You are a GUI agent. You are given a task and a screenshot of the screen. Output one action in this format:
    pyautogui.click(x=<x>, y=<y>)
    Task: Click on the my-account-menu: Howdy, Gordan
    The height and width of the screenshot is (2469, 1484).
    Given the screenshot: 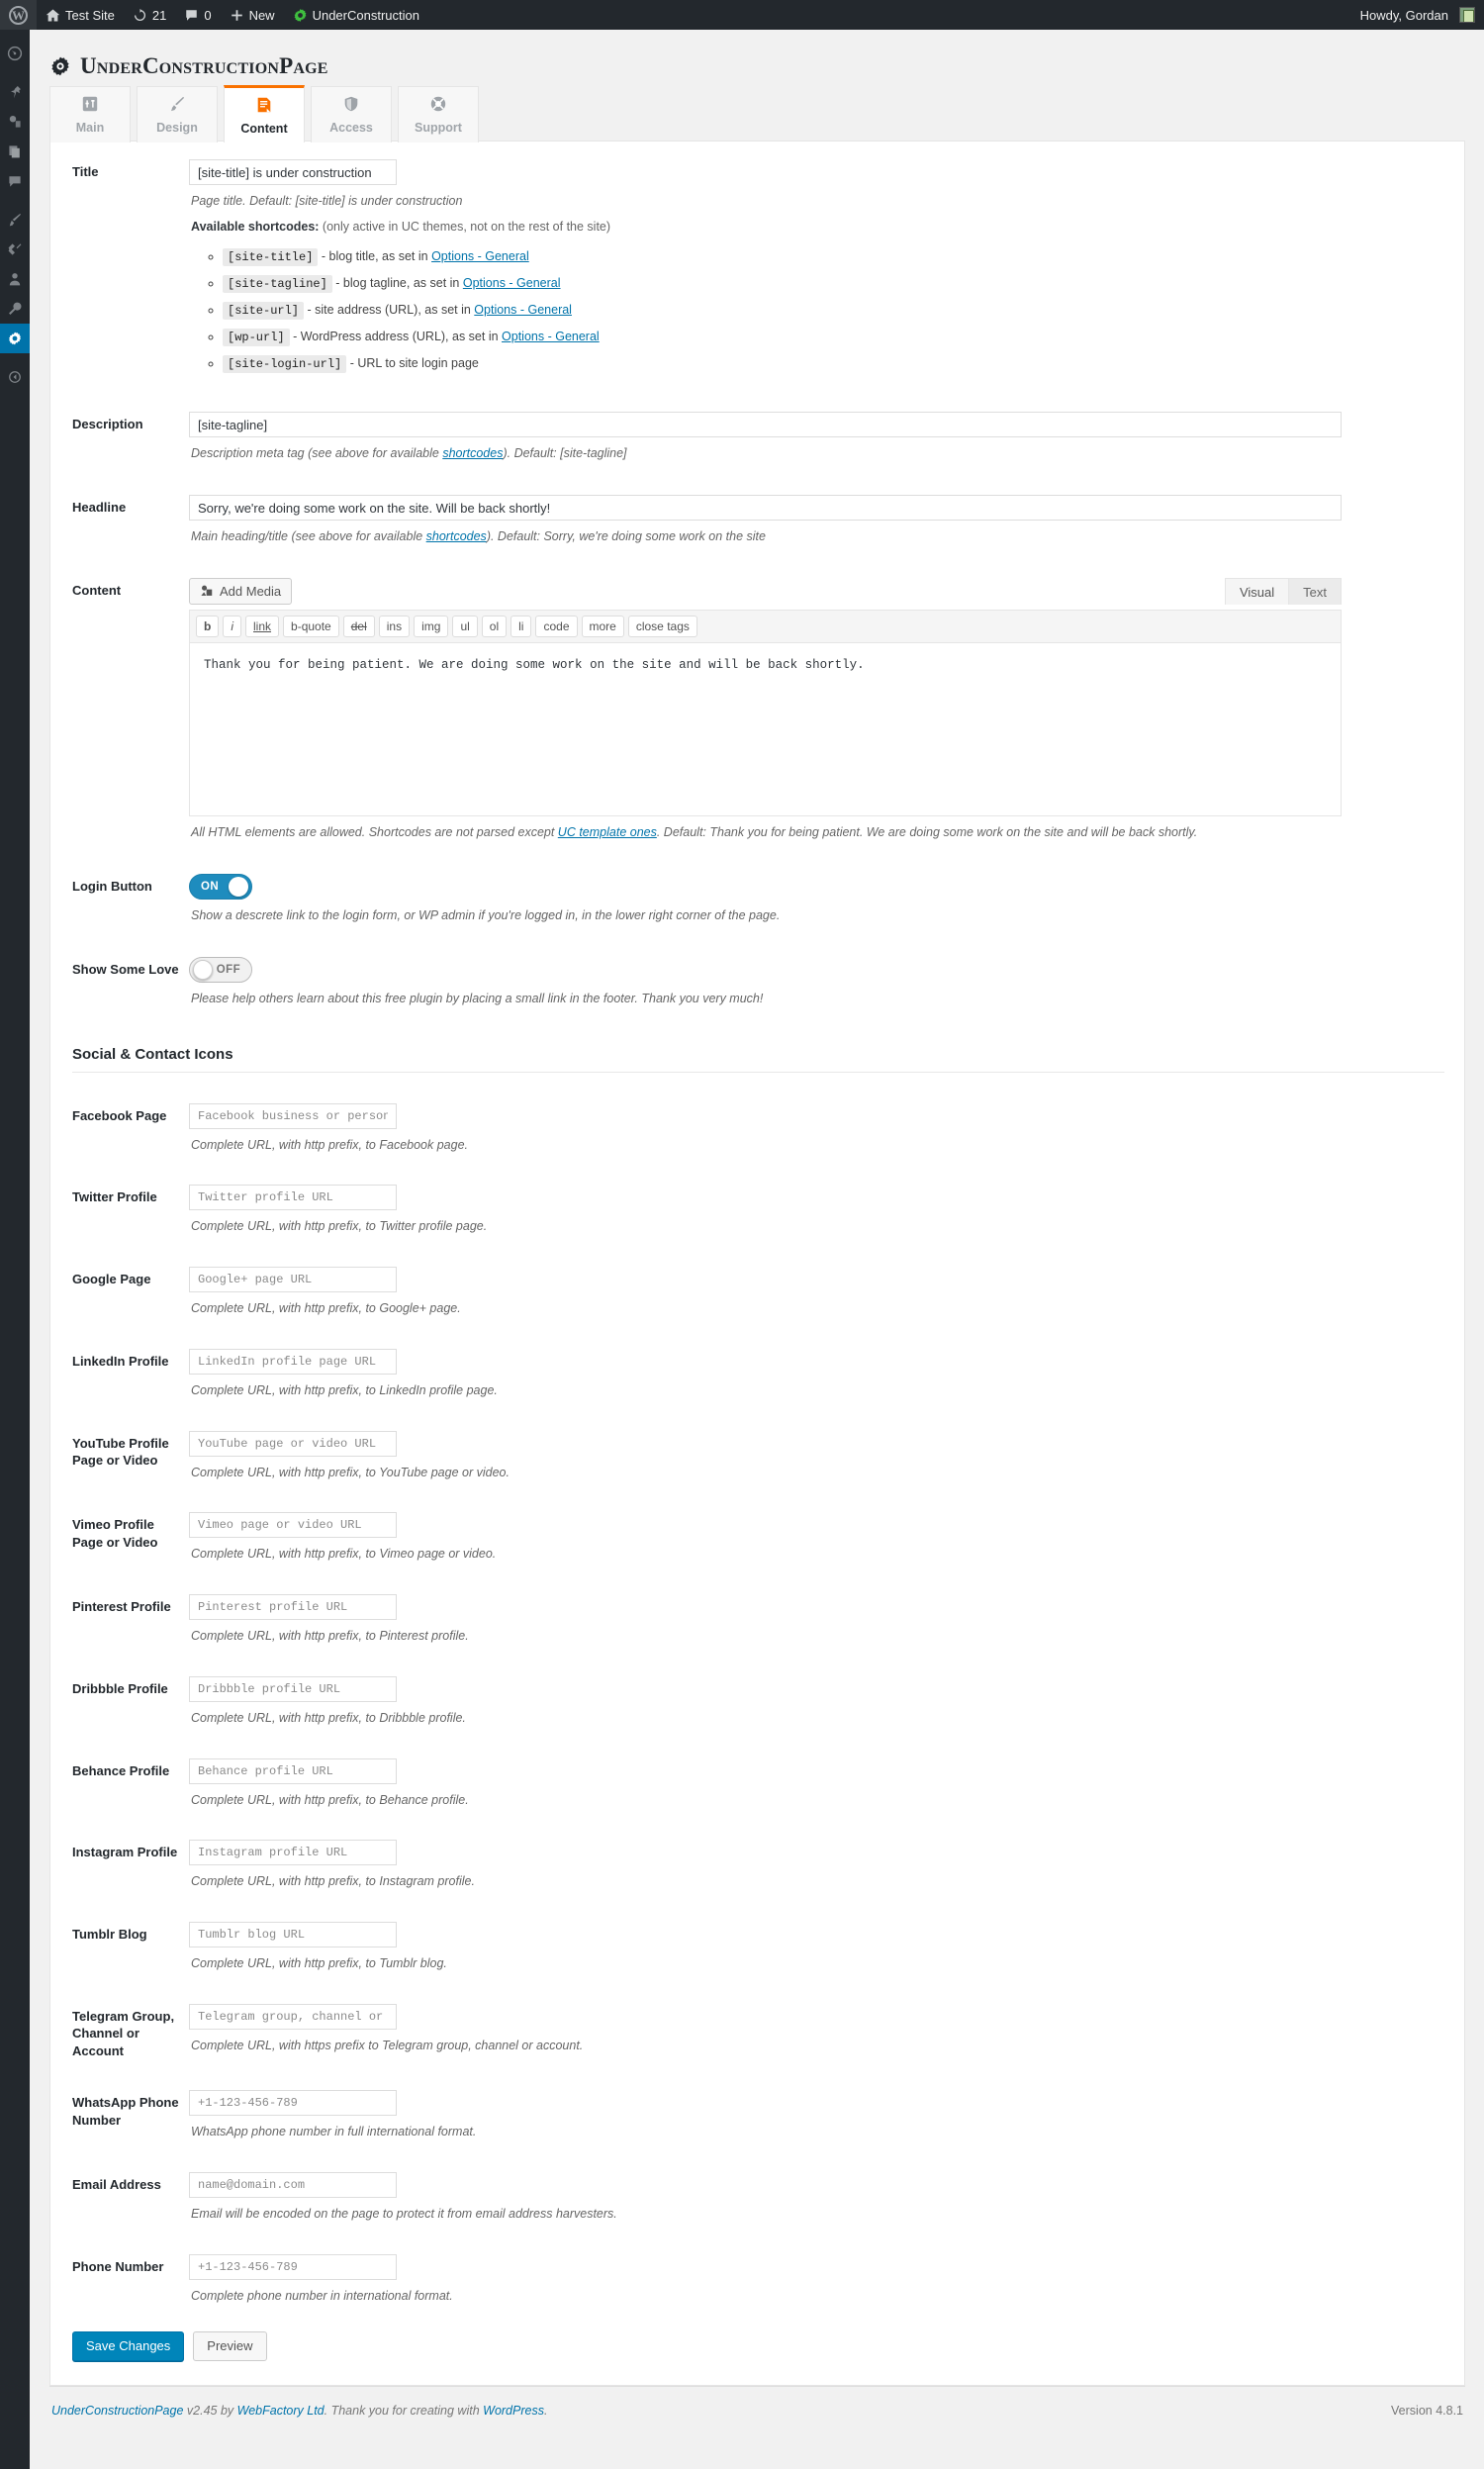 What is the action you would take?
    pyautogui.click(x=1417, y=15)
    